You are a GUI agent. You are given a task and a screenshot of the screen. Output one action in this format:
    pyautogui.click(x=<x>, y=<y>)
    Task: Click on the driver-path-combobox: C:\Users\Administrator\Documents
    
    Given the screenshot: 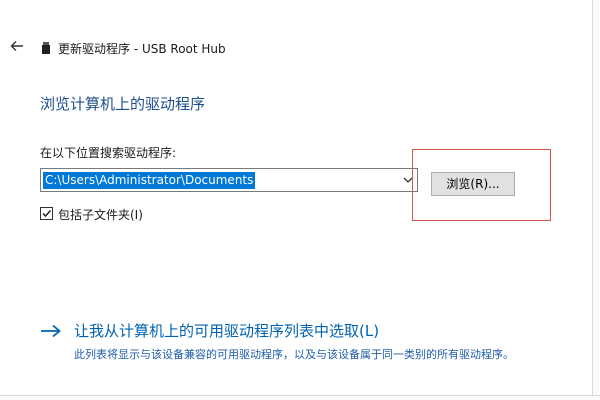 What is the action you would take?
    pyautogui.click(x=229, y=180)
    